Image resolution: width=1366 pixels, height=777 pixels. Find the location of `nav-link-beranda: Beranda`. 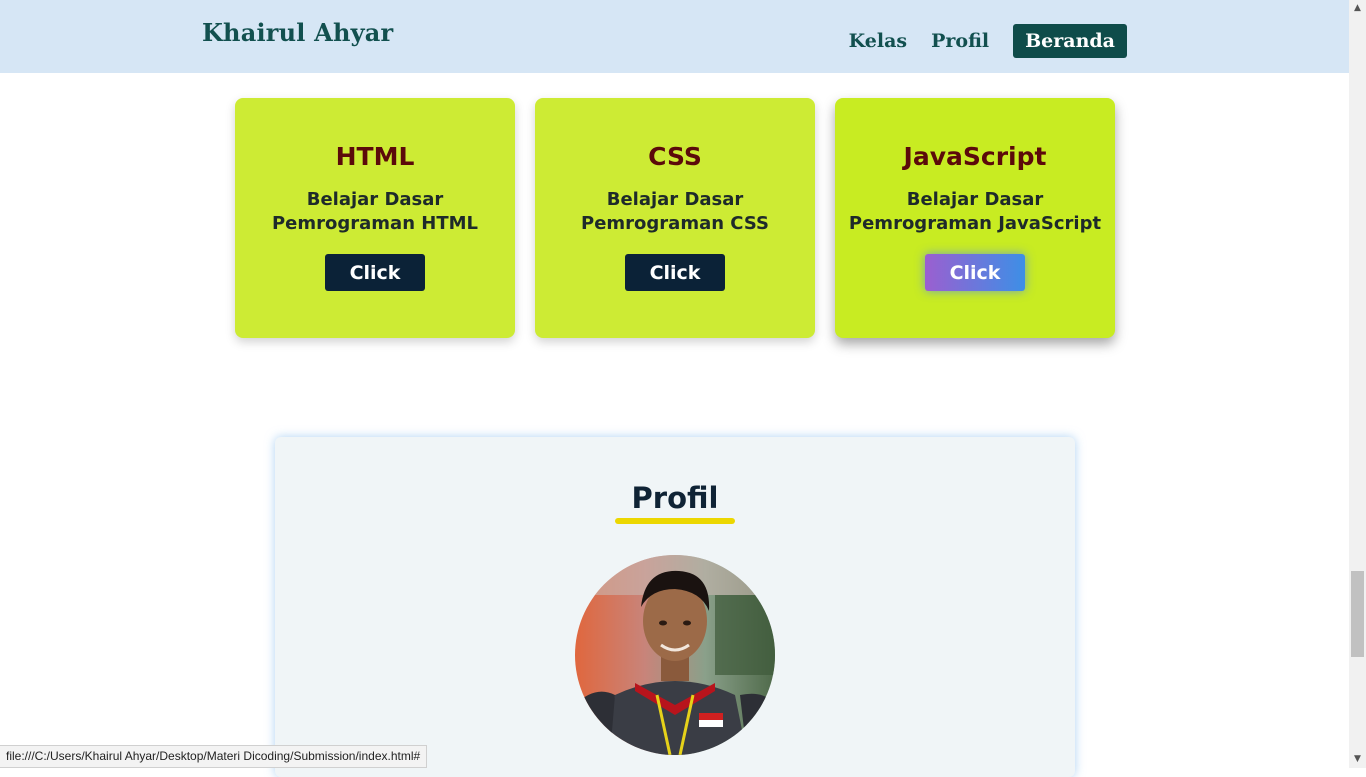

nav-link-beranda: Beranda is located at coordinates (1070, 41).